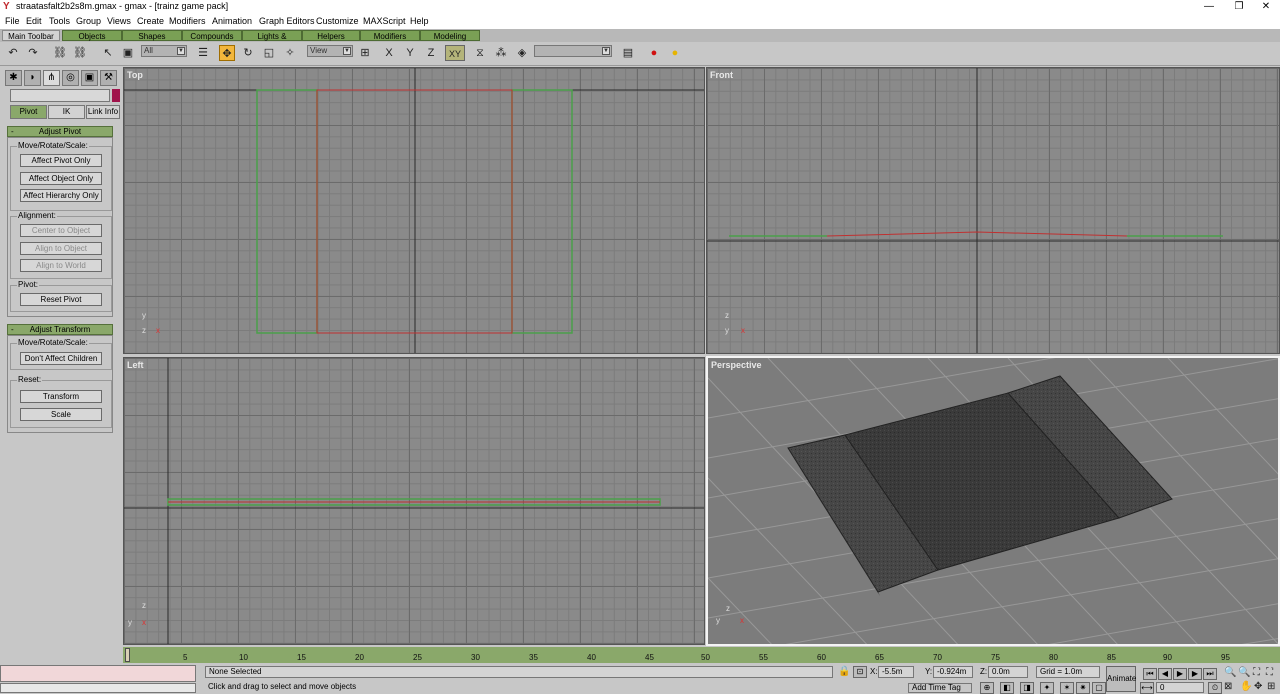 Image resolution: width=1280 pixels, height=694 pixels. I want to click on undo-icon: ↶, so click(13, 53).